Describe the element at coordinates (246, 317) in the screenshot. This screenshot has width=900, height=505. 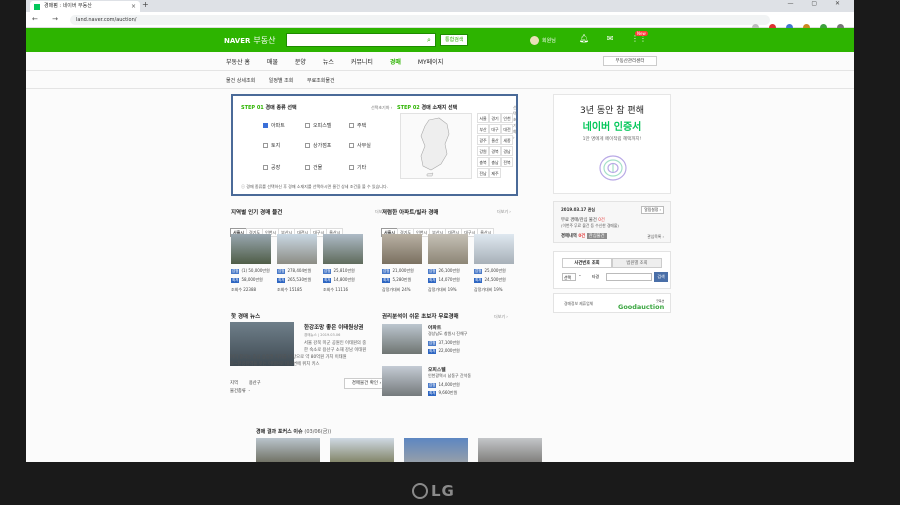
I see `news-title: 핫 경매 뉴스` at that location.